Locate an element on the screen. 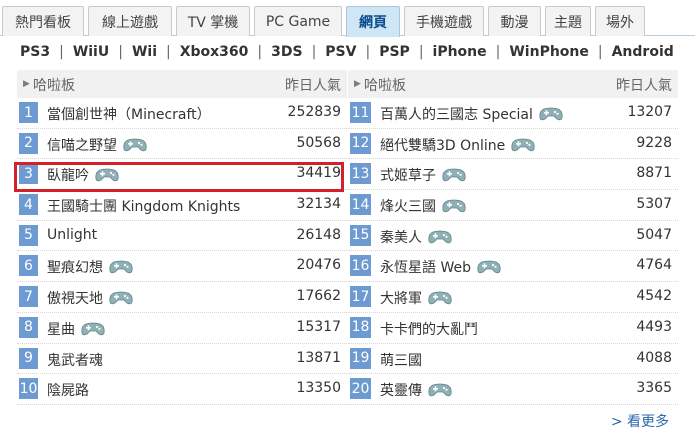 The image size is (695, 432). rank-badge: 9 is located at coordinates (28, 358).